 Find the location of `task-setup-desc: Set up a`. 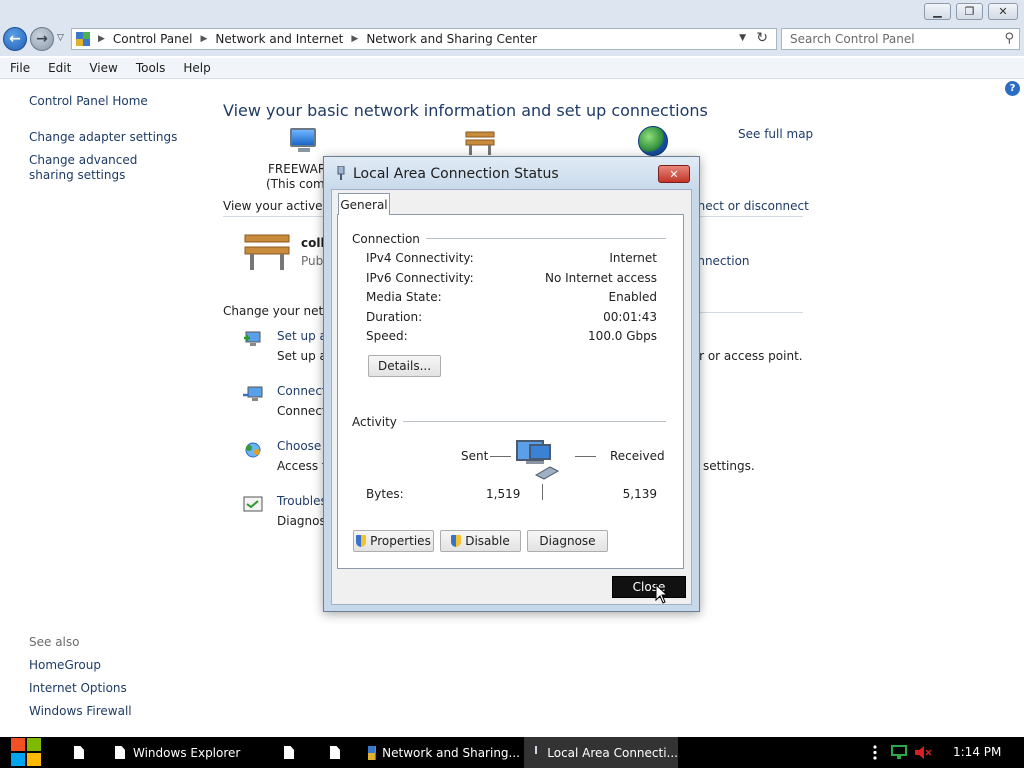

task-setup-desc: Set up a is located at coordinates (302, 356).